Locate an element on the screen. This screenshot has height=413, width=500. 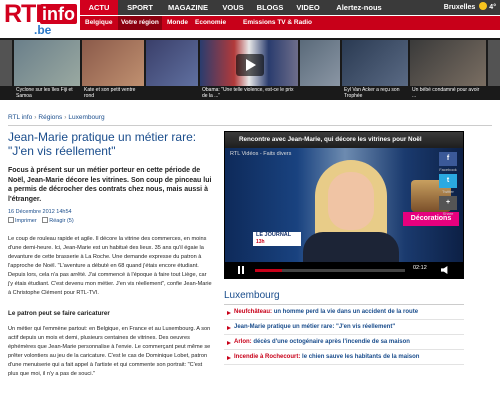
subnav-belgique: Belgique is located at coordinates (98, 23).